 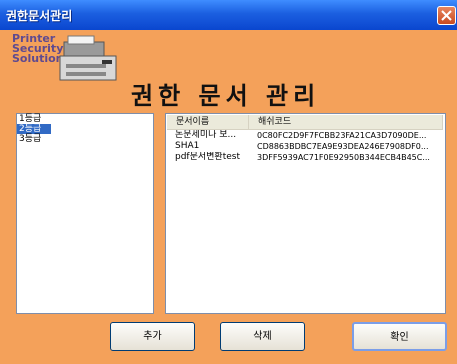 I want to click on column-header-hash: 해쉬코드, so click(x=346, y=122).